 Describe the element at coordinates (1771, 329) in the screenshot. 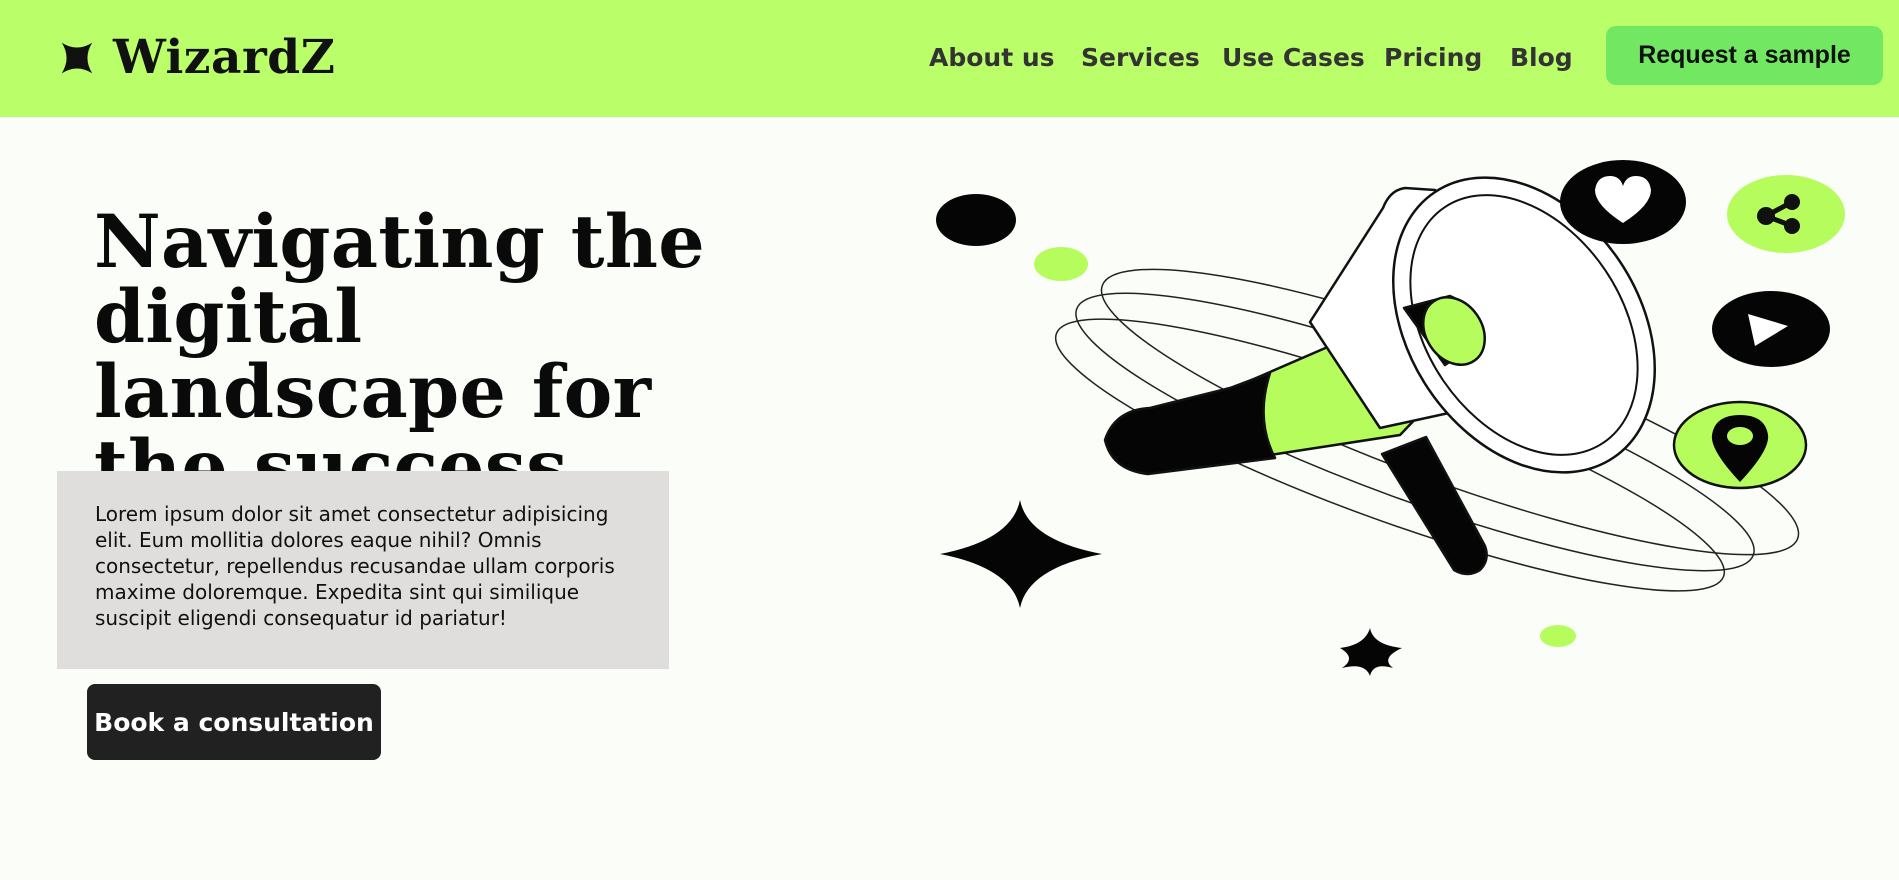

I see `play-bubble` at that location.